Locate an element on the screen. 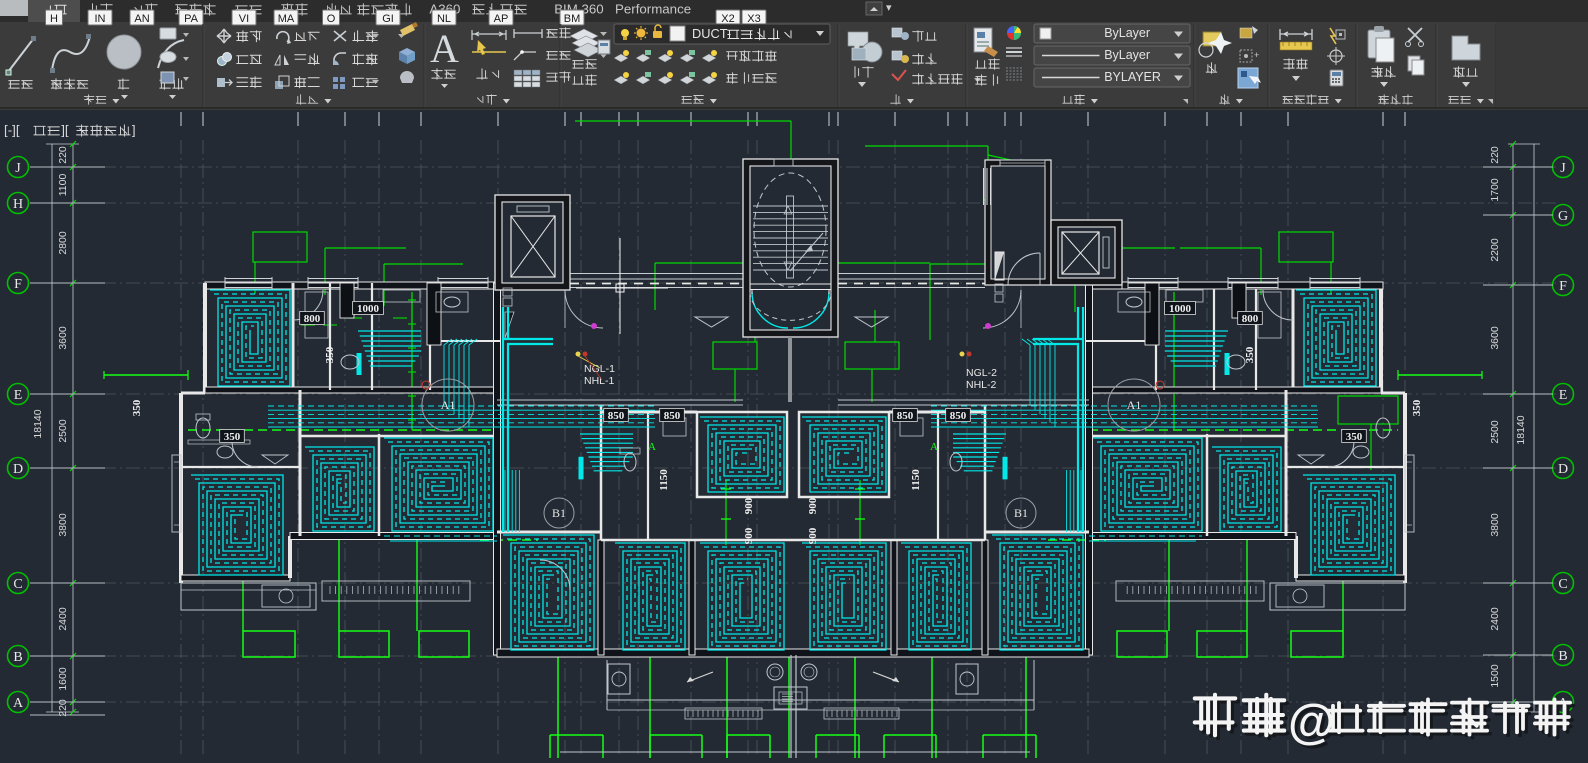 The image size is (1588, 763). svg-text: Performance is located at coordinates (653, 9).